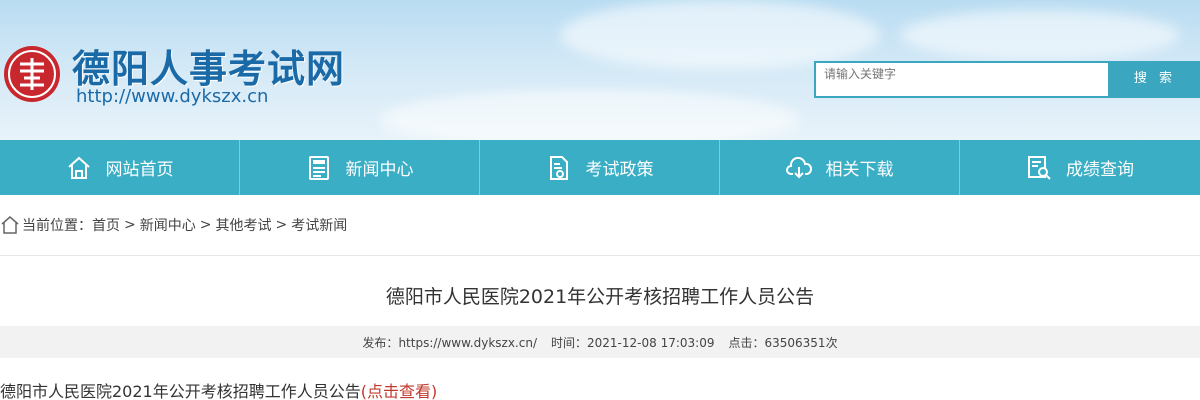 The image size is (1200, 400). Describe the element at coordinates (467, 342) in the screenshot. I see `meta-publisher-value: https://www.dykszx.cn/` at that location.